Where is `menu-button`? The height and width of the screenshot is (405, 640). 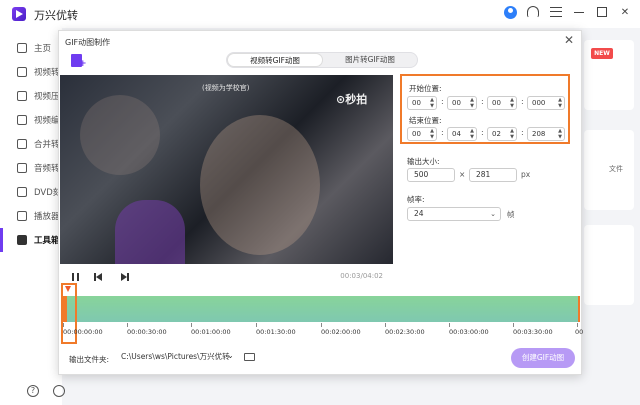 menu-button is located at coordinates (556, 12).